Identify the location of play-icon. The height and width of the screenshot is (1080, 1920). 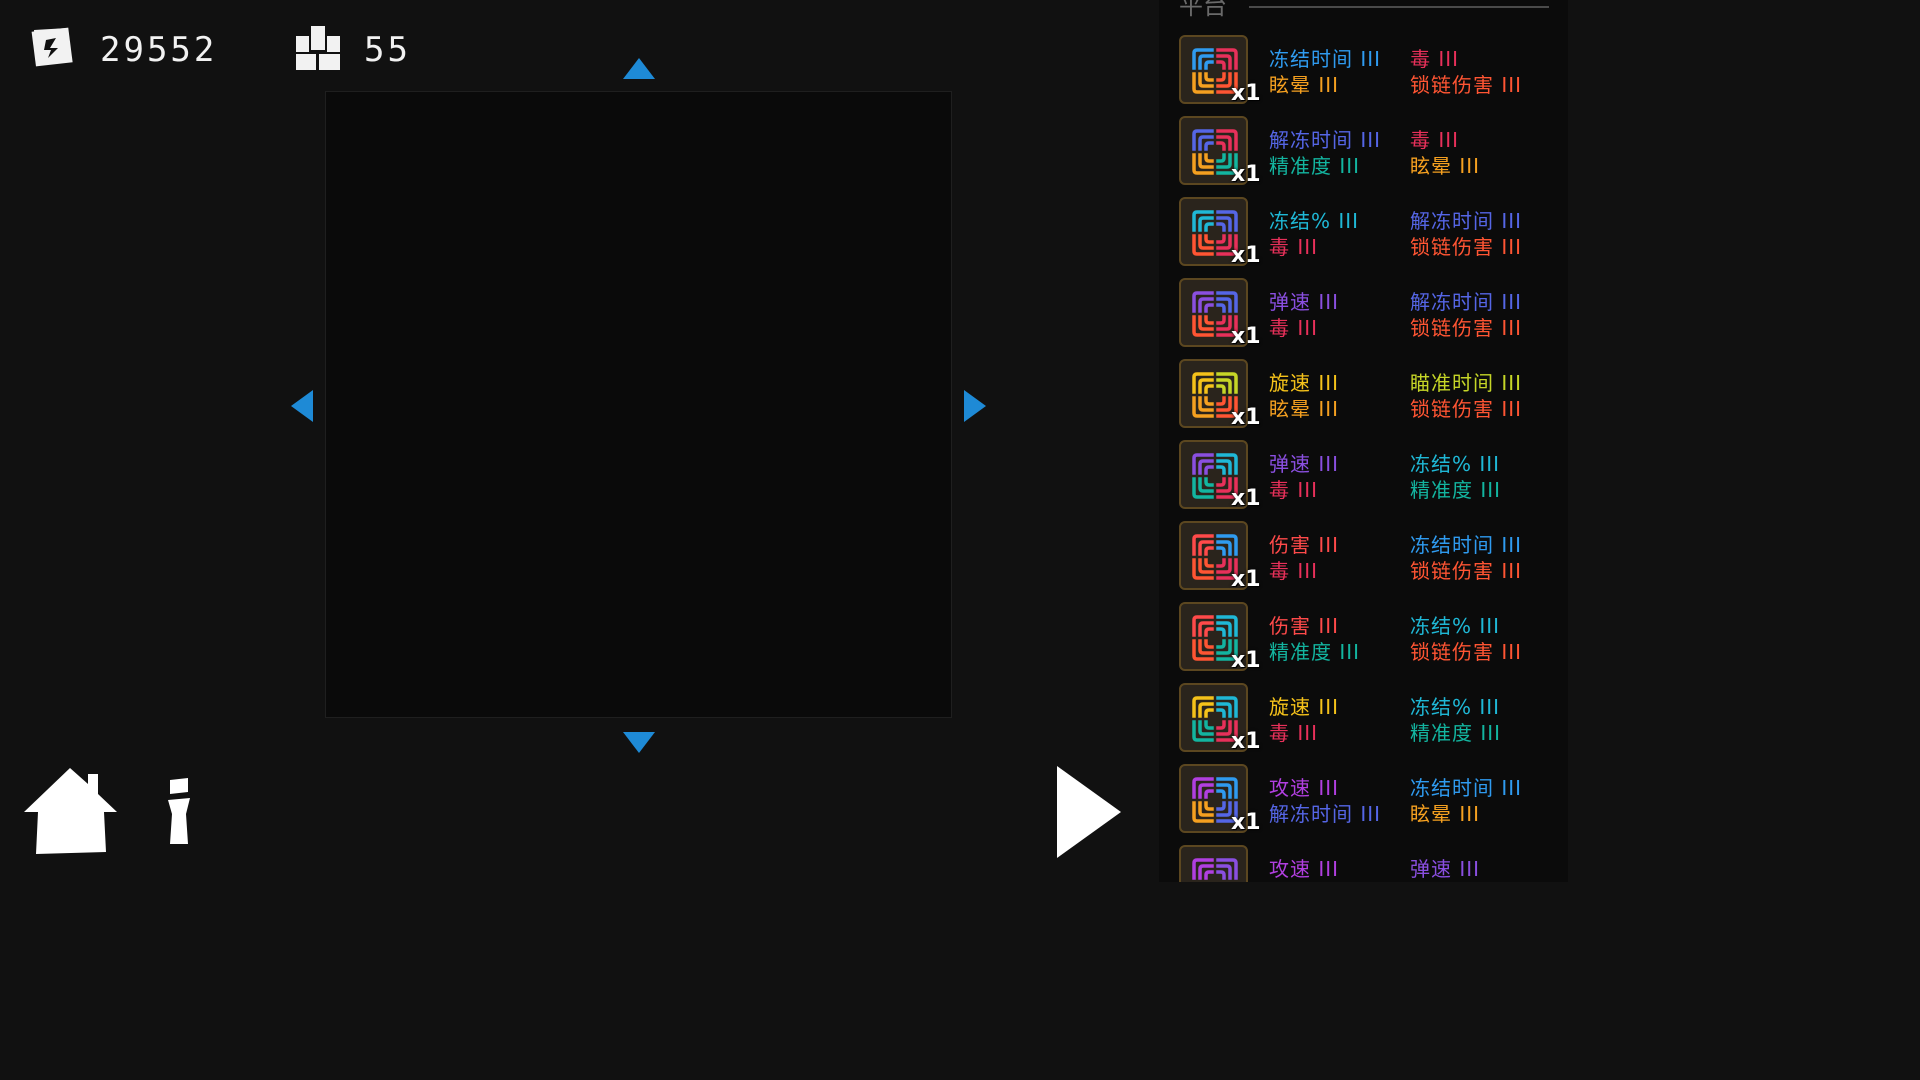
(1089, 812).